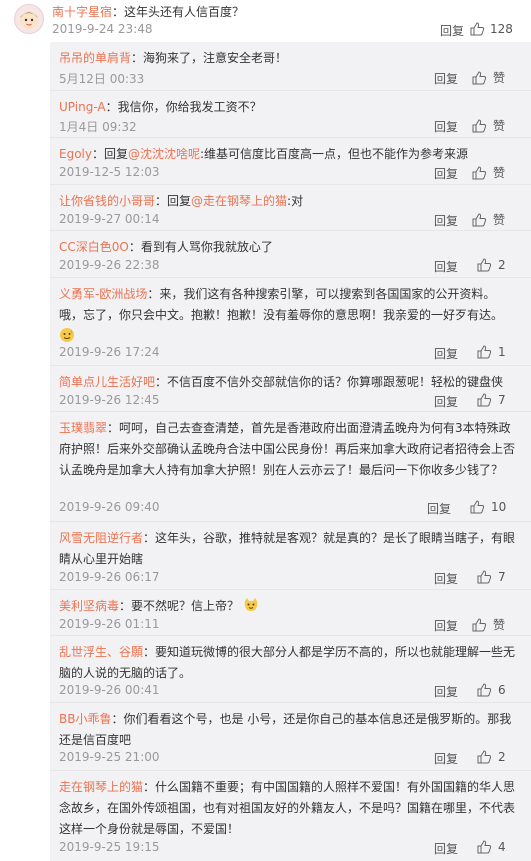  I want to click on reply-text-tail: :对, so click(295, 201).